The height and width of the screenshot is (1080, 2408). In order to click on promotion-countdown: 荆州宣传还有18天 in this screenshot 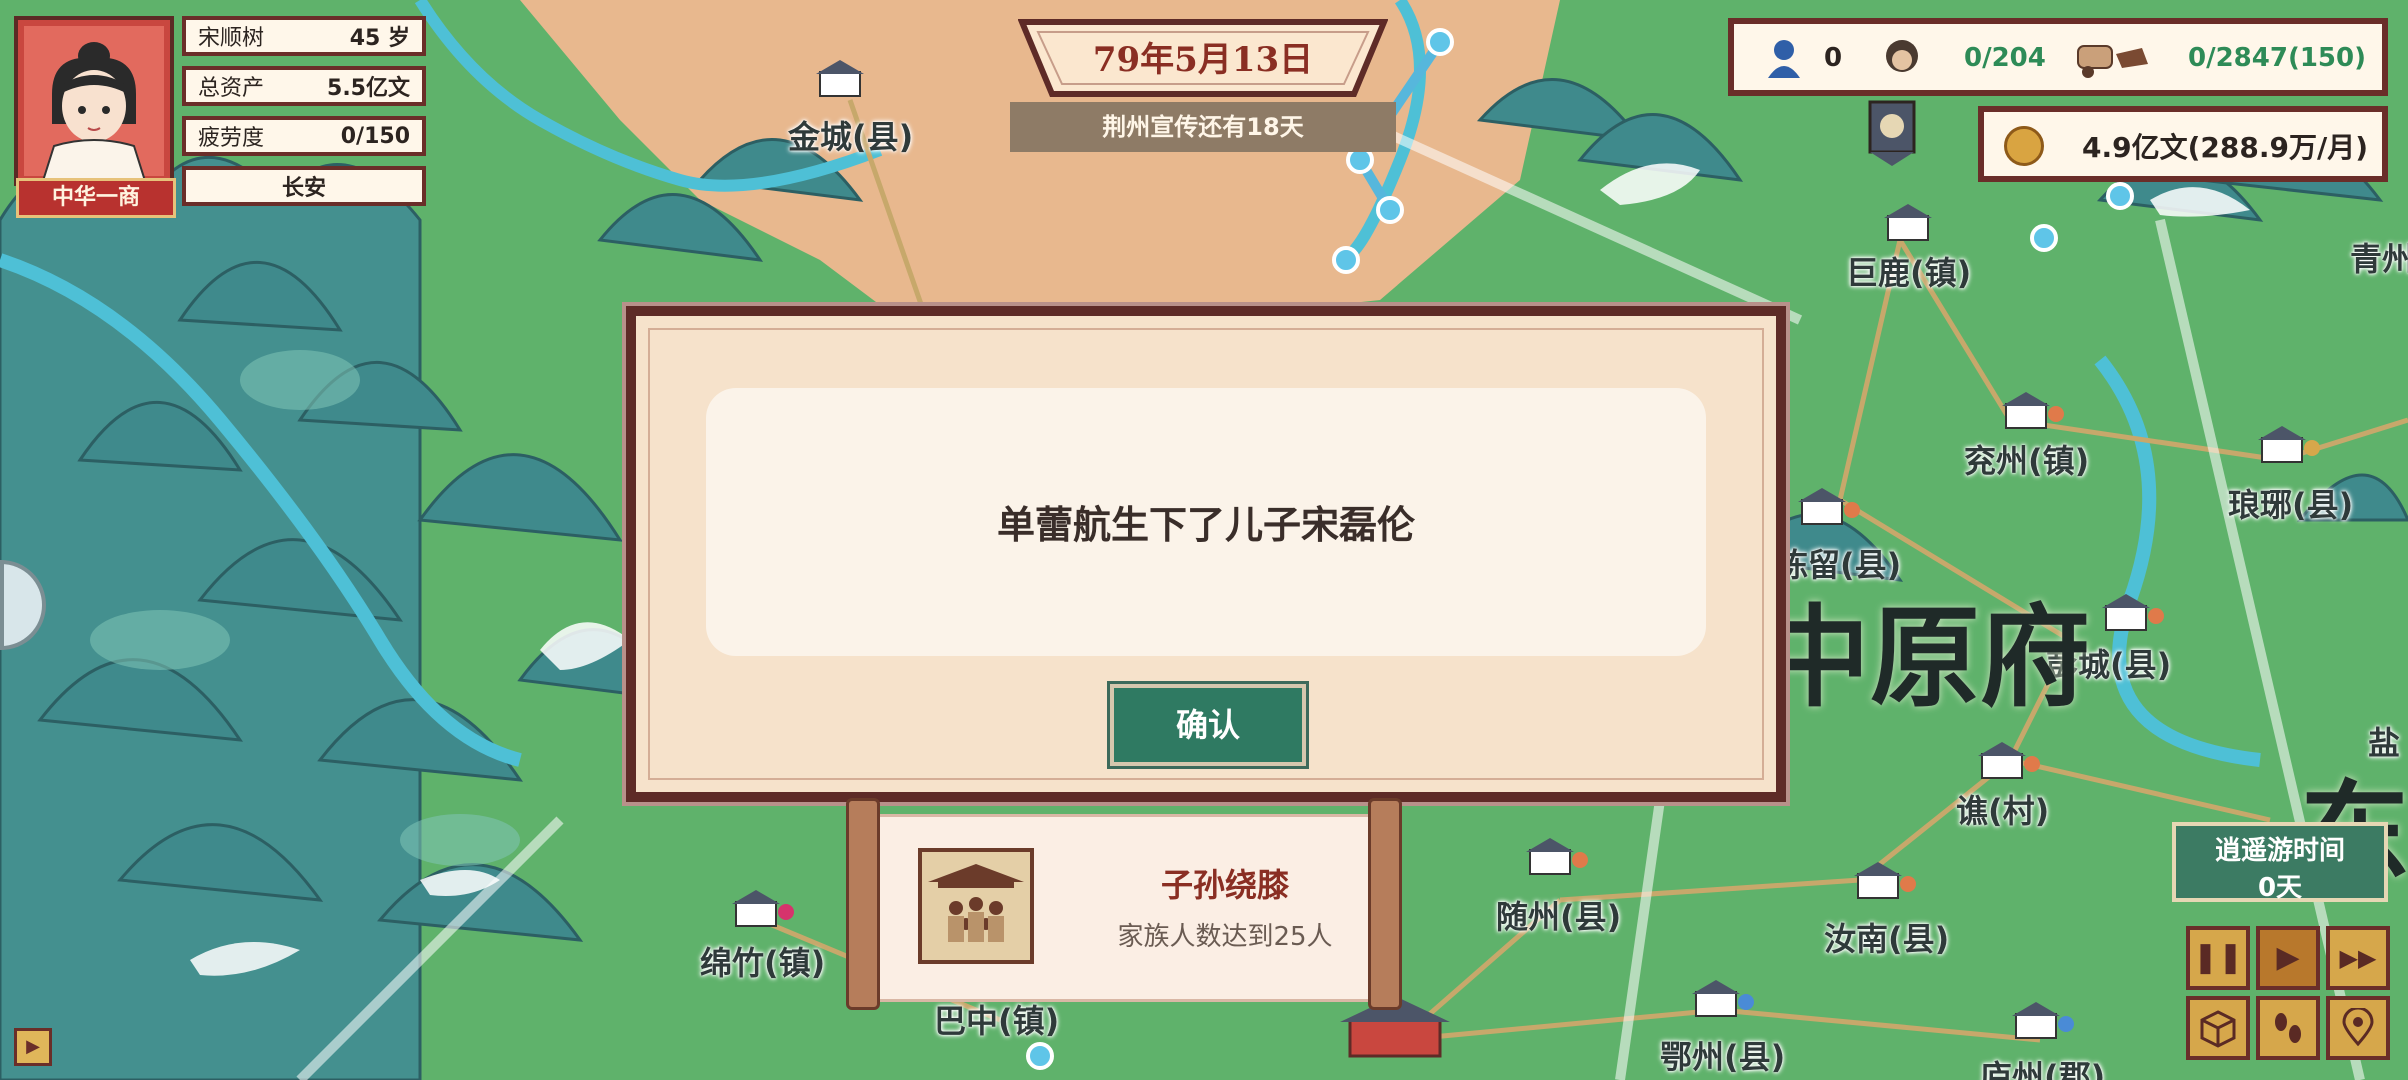, I will do `click(1203, 127)`.